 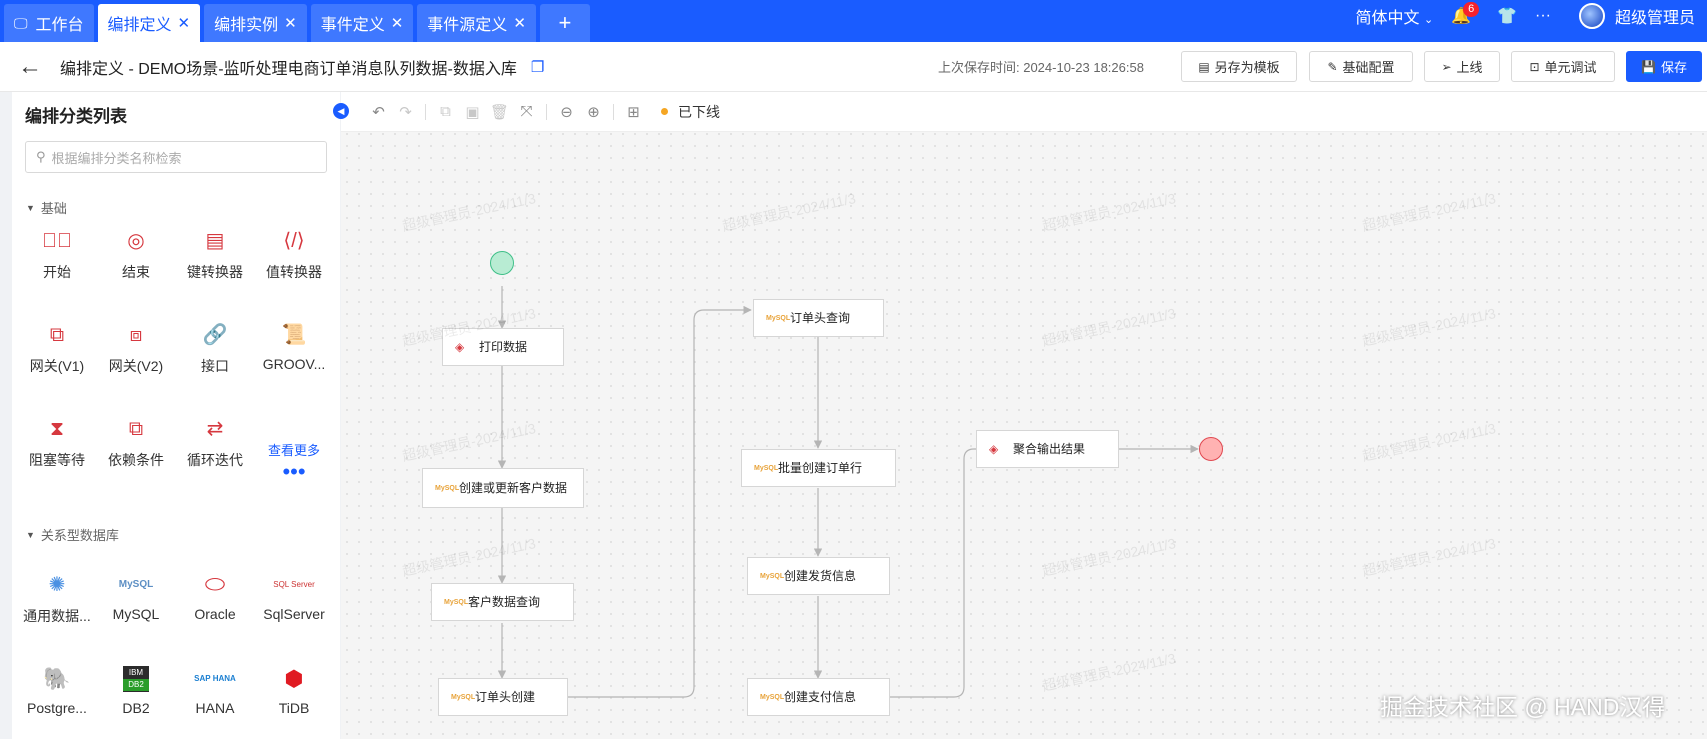 What do you see at coordinates (46, 207) in the screenshot?
I see `section-basic: ▼ 基础` at bounding box center [46, 207].